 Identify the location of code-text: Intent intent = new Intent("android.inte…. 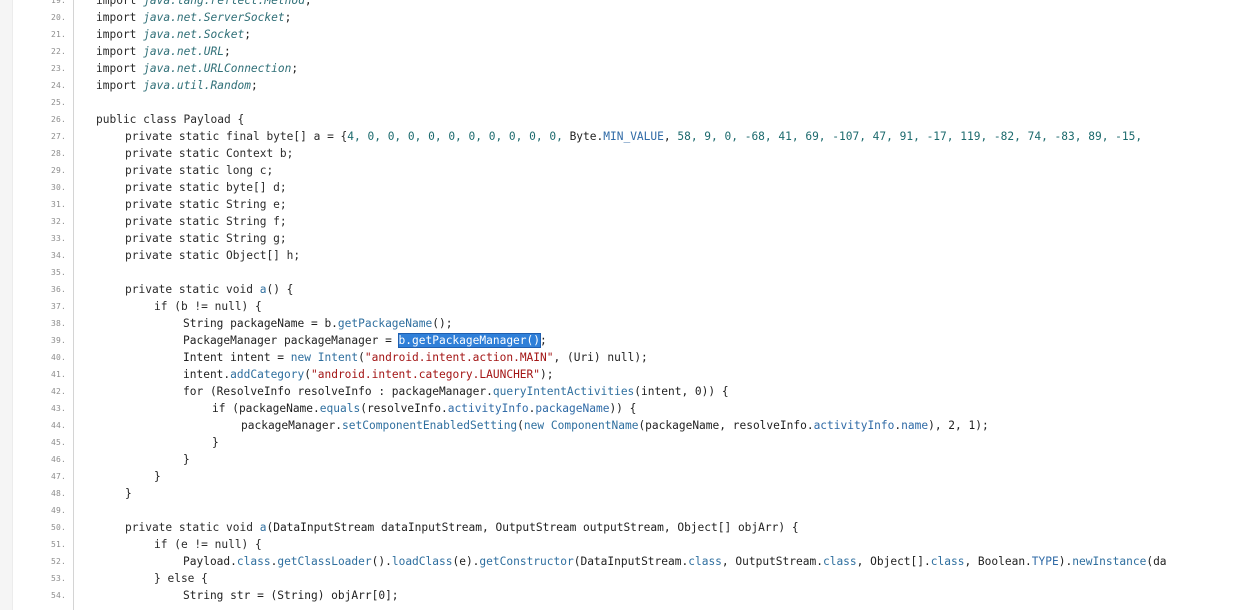
(415, 357).